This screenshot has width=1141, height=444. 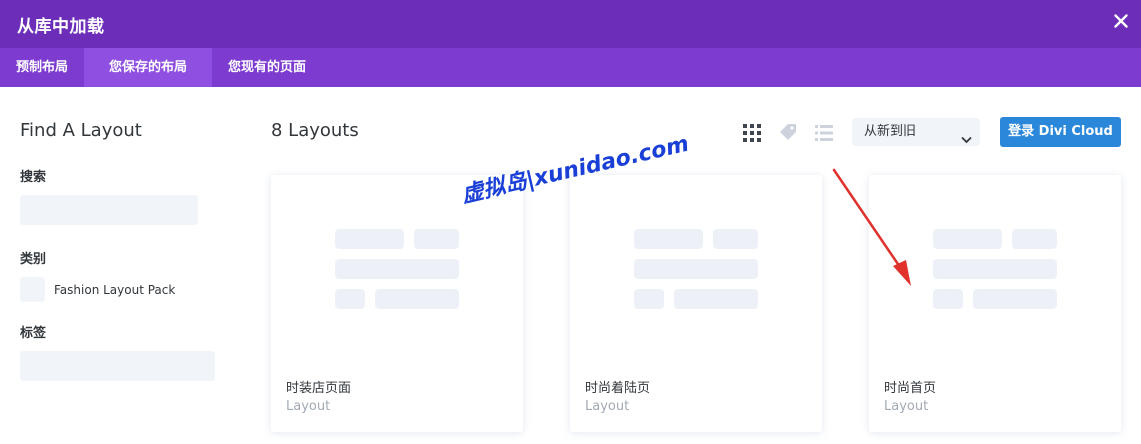 I want to click on search-input, so click(x=109, y=210).